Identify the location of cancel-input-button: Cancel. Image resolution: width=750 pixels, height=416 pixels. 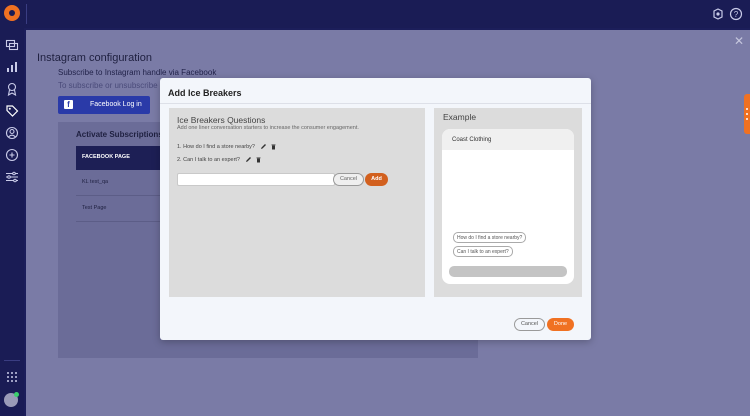
(348, 179).